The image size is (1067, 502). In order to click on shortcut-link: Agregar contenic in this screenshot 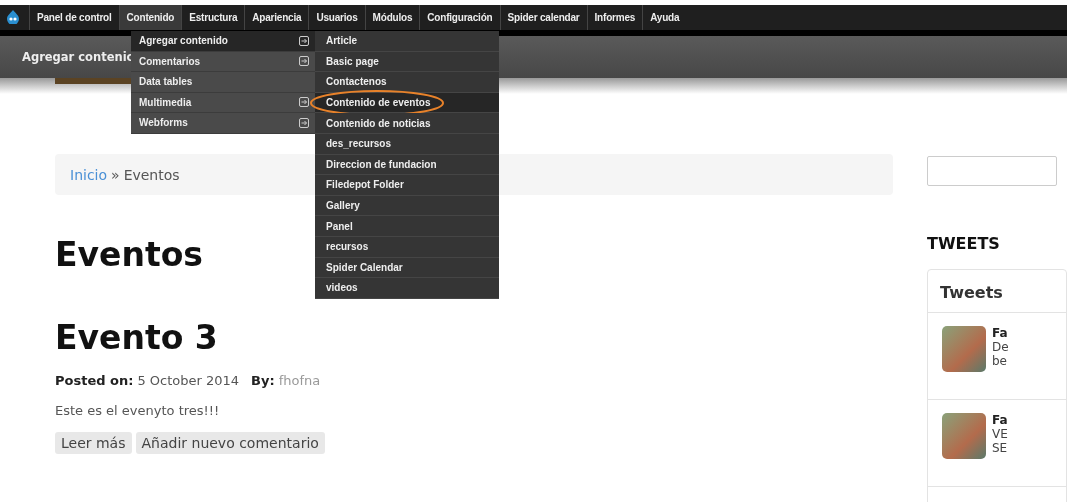, I will do `click(78, 57)`.